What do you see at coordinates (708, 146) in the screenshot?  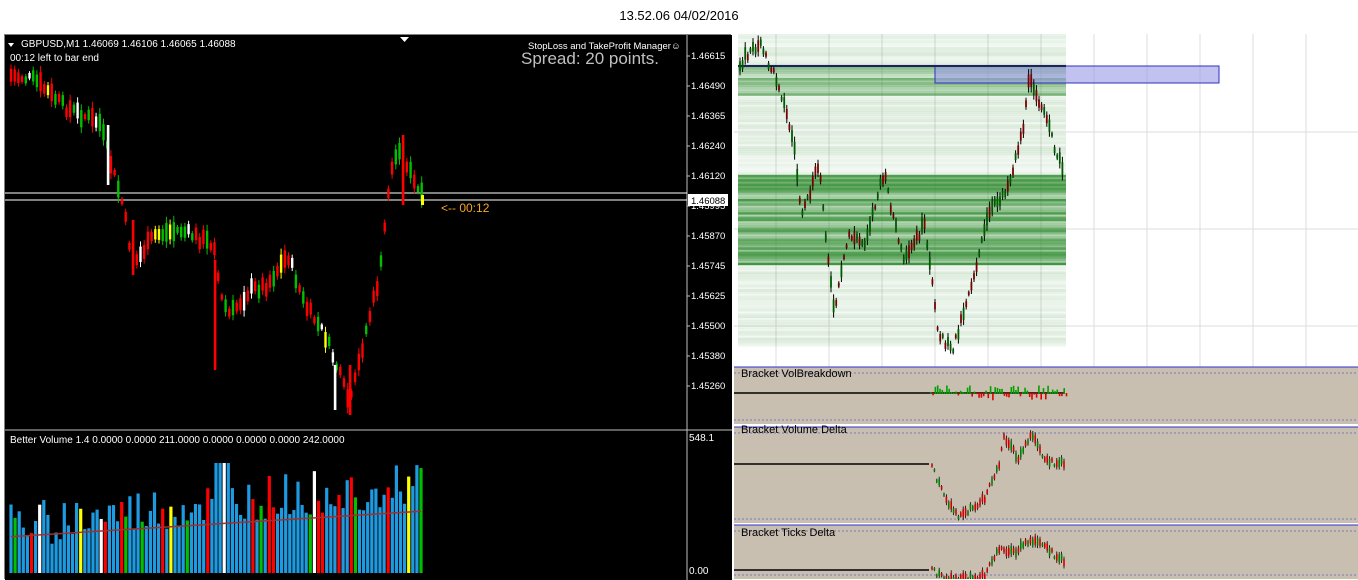 I see `price-tick-label: 1.46240` at bounding box center [708, 146].